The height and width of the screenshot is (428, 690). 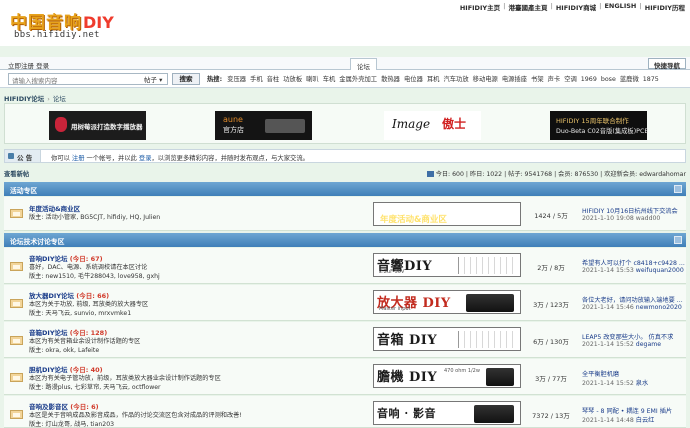 I want to click on forum-image: 放大器 DIY Master input, so click(x=447, y=302).